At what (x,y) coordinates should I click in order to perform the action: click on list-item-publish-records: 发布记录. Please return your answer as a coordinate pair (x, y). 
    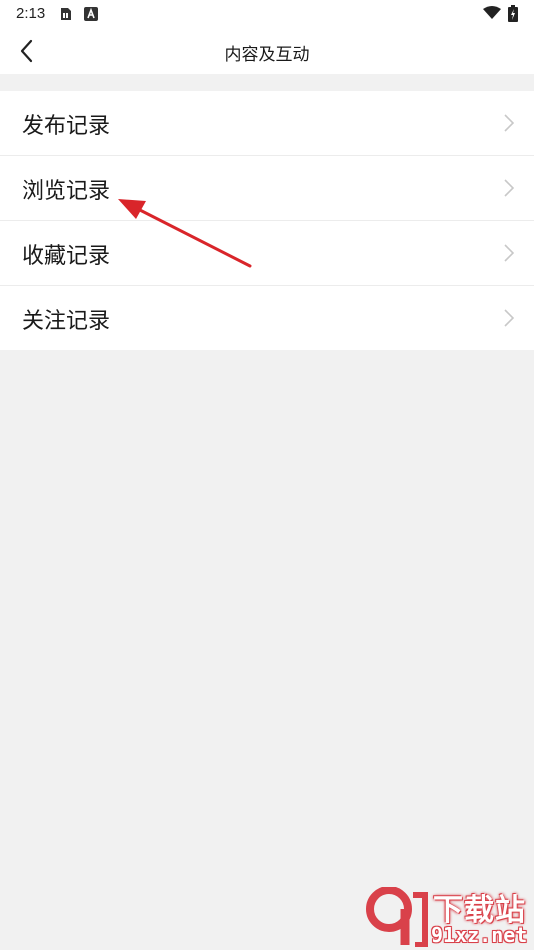
    Looking at the image, I should click on (267, 123).